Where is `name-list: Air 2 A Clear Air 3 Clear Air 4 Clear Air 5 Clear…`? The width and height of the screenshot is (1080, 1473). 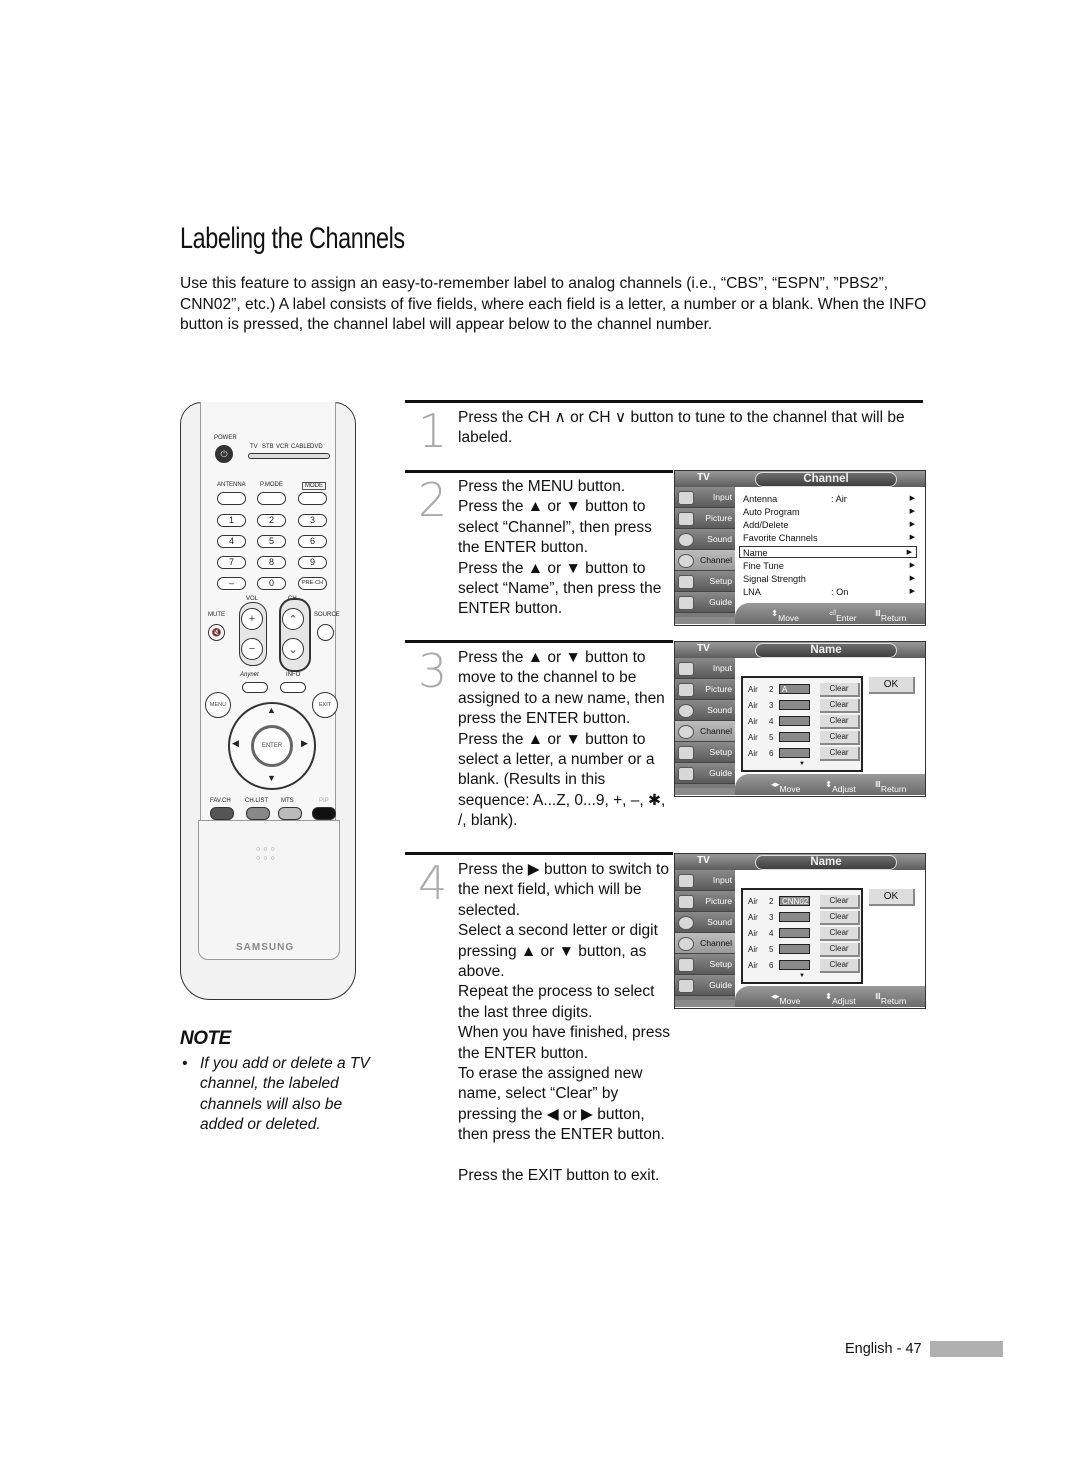
name-list: Air 2 A Clear Air 3 Clear Air 4 Clear Air 5 Clear… is located at coordinates (802, 724).